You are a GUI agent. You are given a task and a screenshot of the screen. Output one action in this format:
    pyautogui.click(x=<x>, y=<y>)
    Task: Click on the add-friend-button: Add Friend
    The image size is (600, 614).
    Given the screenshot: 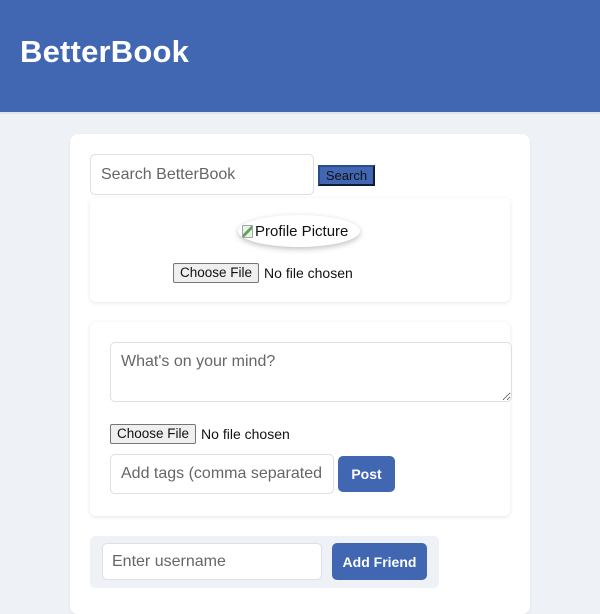 What is the action you would take?
    pyautogui.click(x=379, y=561)
    